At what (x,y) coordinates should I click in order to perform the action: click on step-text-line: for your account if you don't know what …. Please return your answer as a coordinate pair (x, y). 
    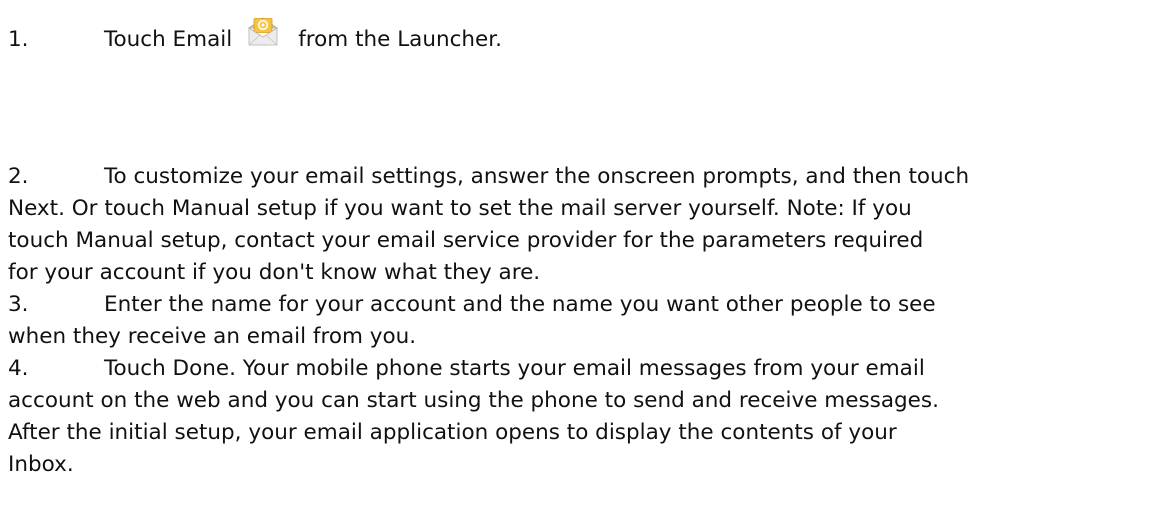
    Looking at the image, I should click on (274, 272).